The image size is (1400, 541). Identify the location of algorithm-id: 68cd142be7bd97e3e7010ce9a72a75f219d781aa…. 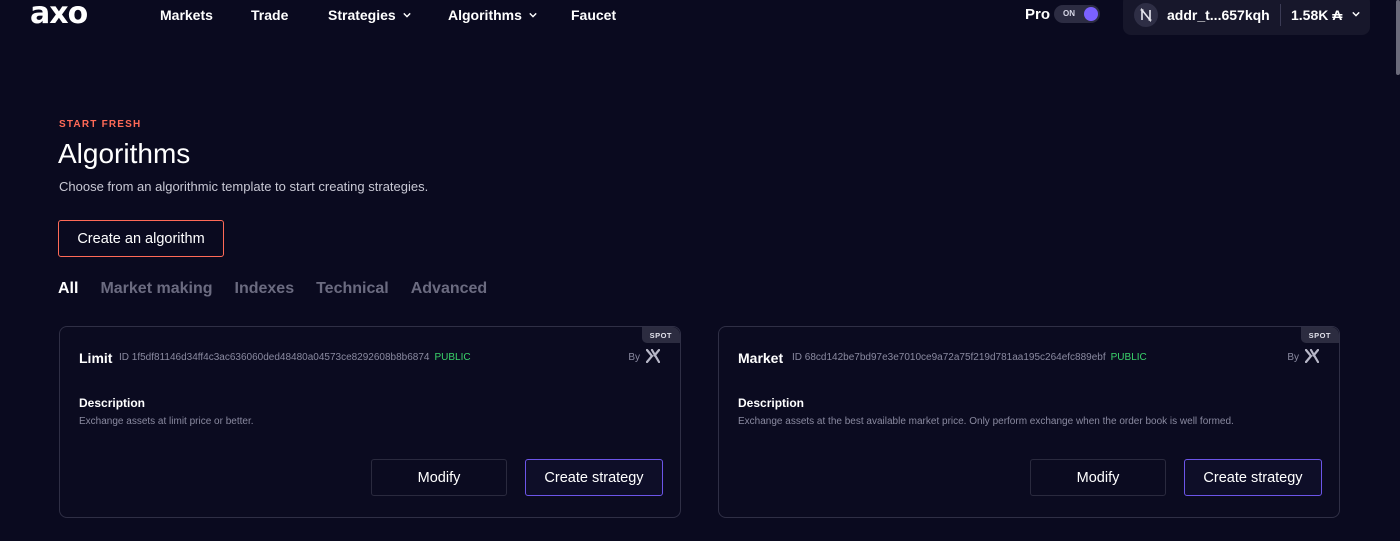
(955, 357).